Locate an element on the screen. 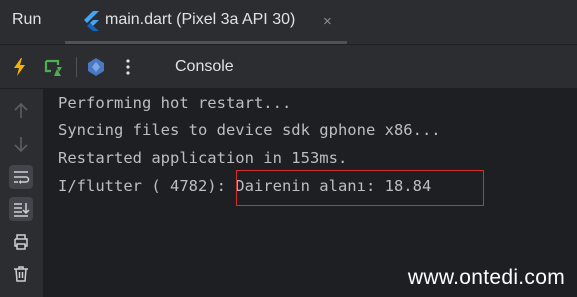  highlight-annotation-box is located at coordinates (360, 188).